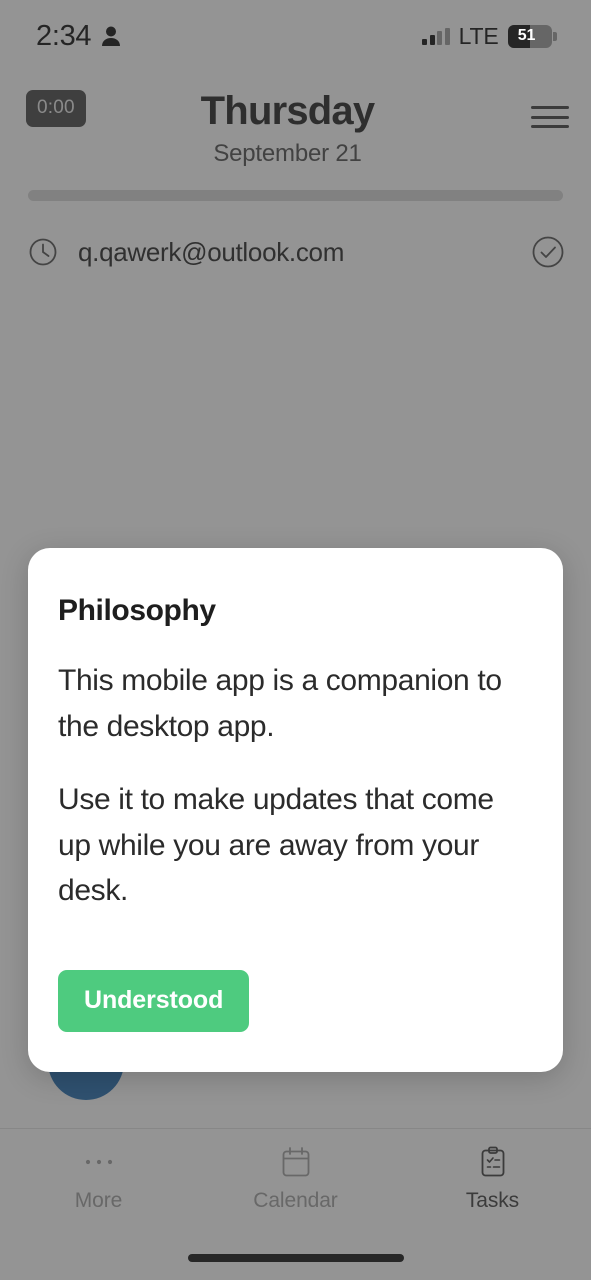  I want to click on battery-indicator: 51, so click(532, 36).